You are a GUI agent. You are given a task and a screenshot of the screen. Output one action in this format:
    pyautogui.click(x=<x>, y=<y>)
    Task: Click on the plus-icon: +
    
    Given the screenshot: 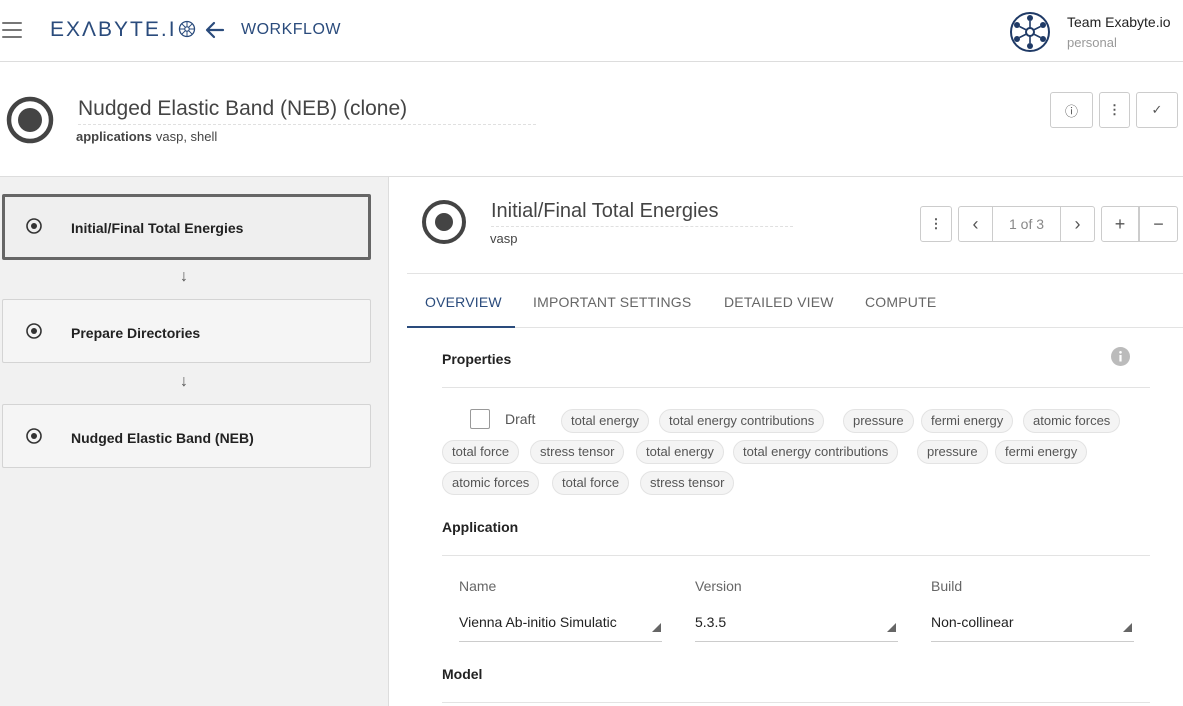 What is the action you would take?
    pyautogui.click(x=1120, y=223)
    